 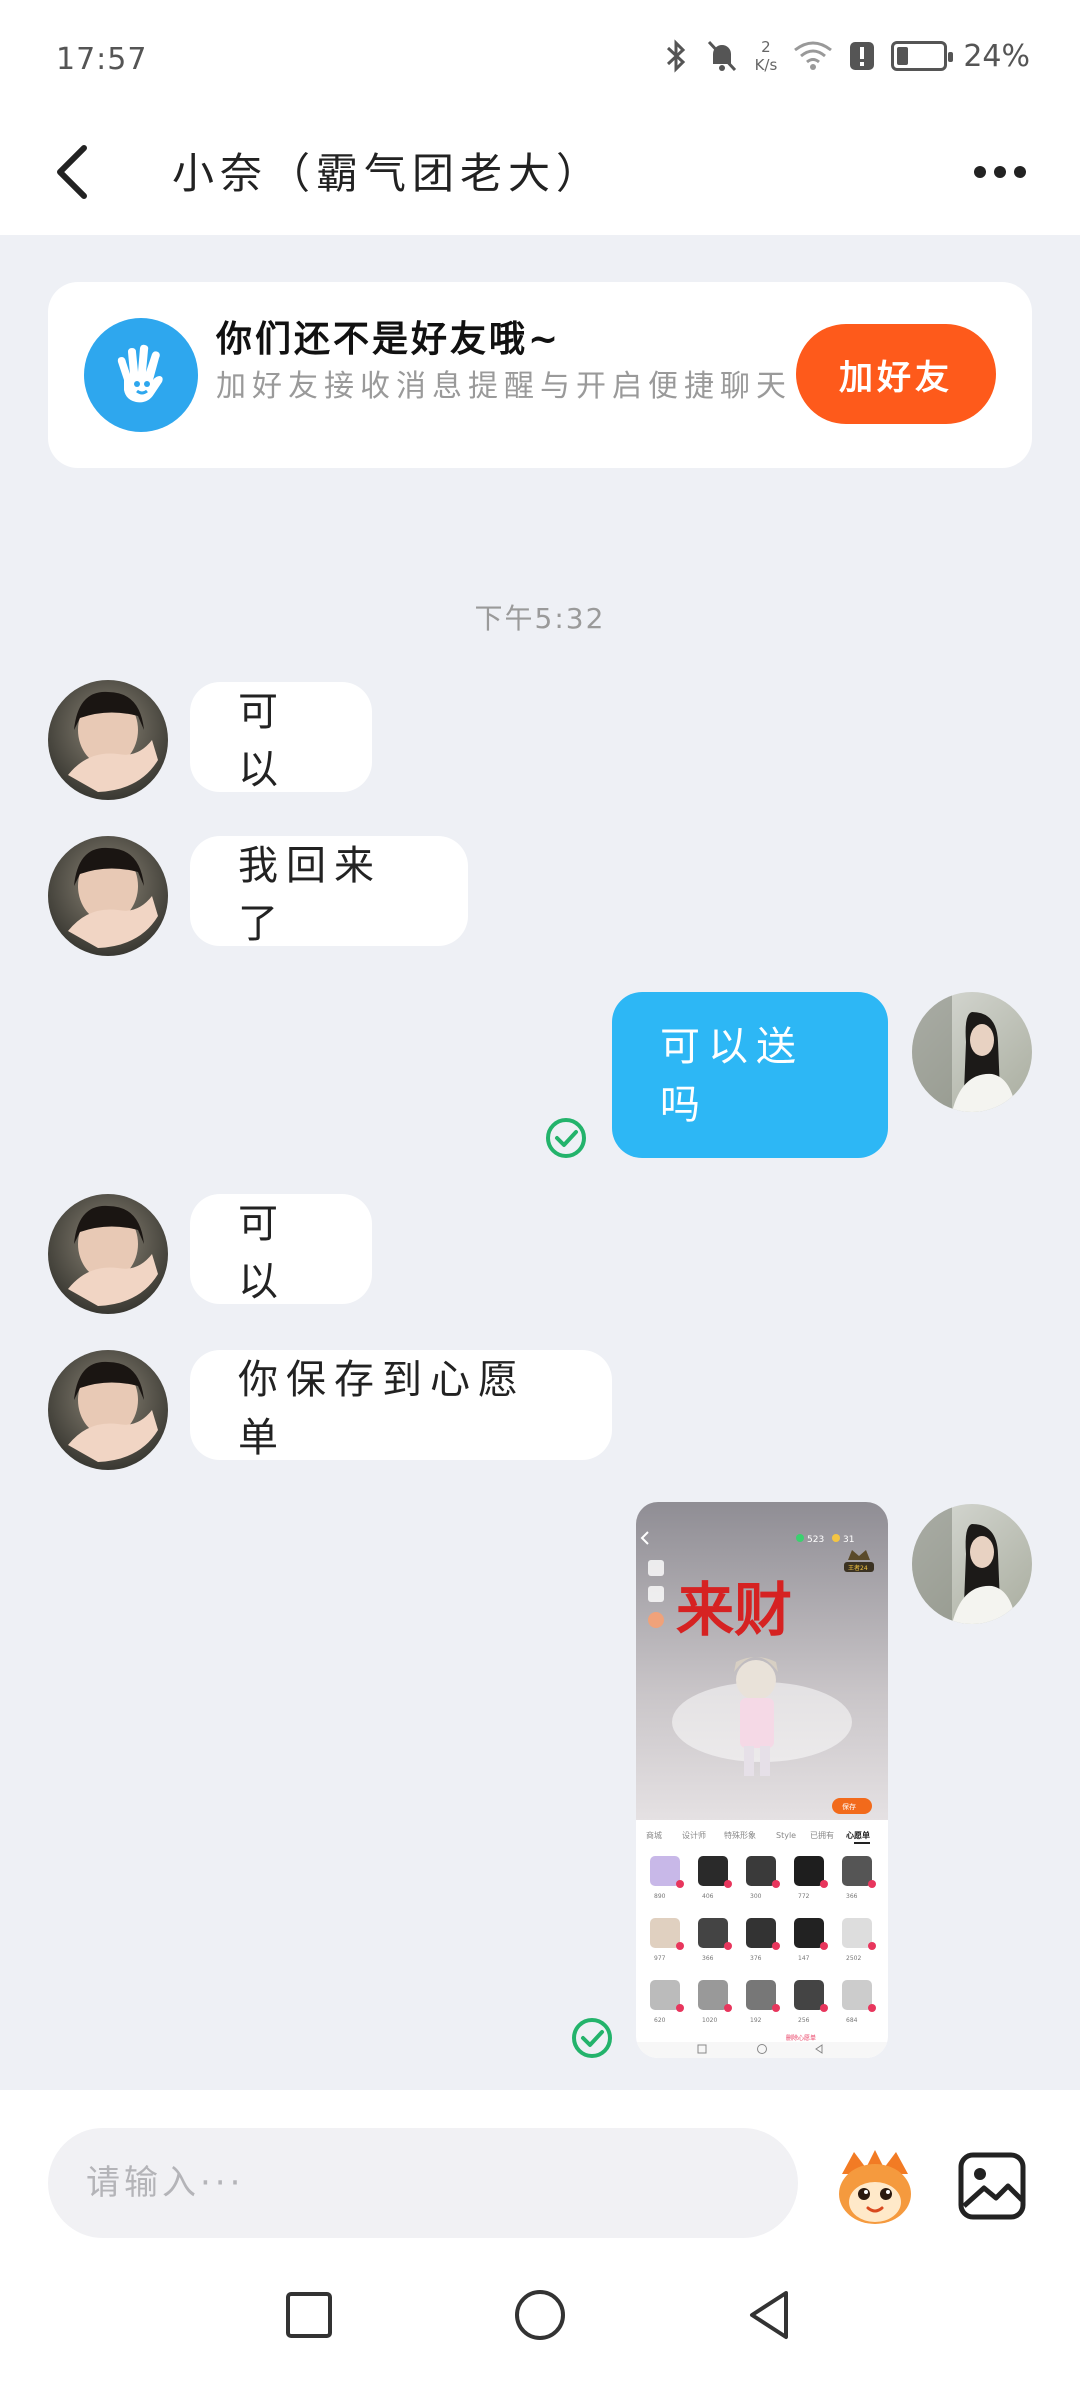 What do you see at coordinates (329, 891) in the screenshot?
I see `message-bubble: 我回来了` at bounding box center [329, 891].